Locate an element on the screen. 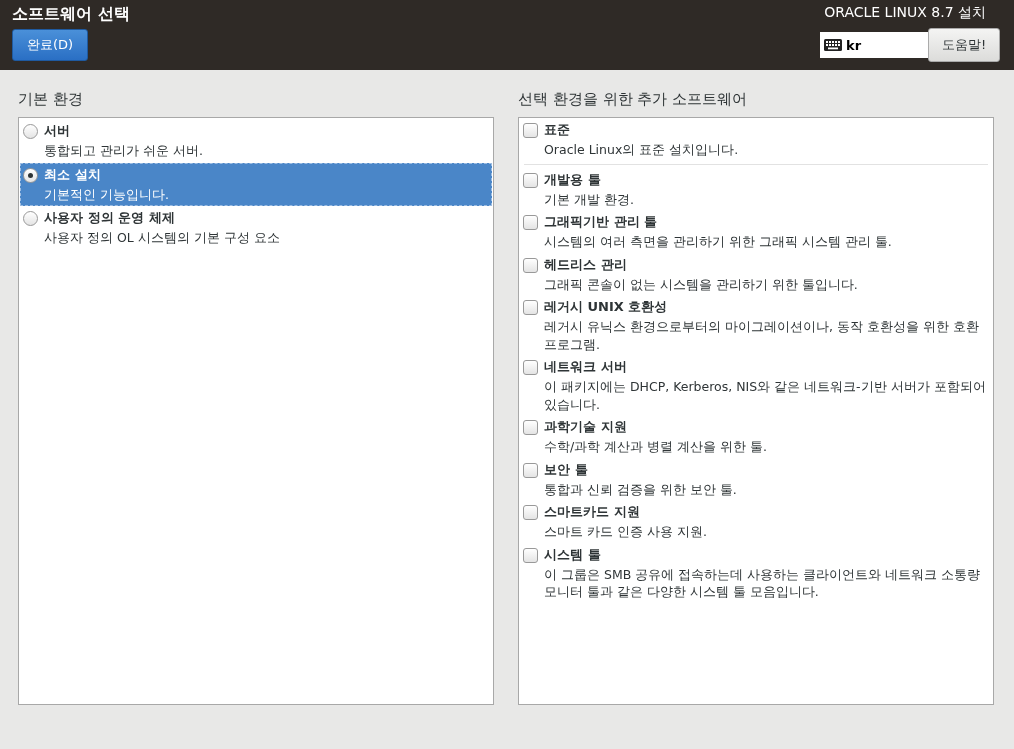  environment-option: 최소 설치 기본적인 기능입니다. is located at coordinates (256, 184).